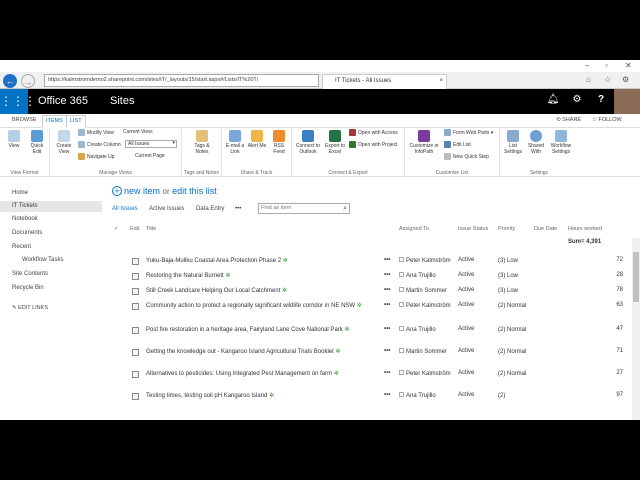 The image size is (640, 480). Describe the element at coordinates (452, 173) in the screenshot. I see `customize-list-label: Customize List` at that location.